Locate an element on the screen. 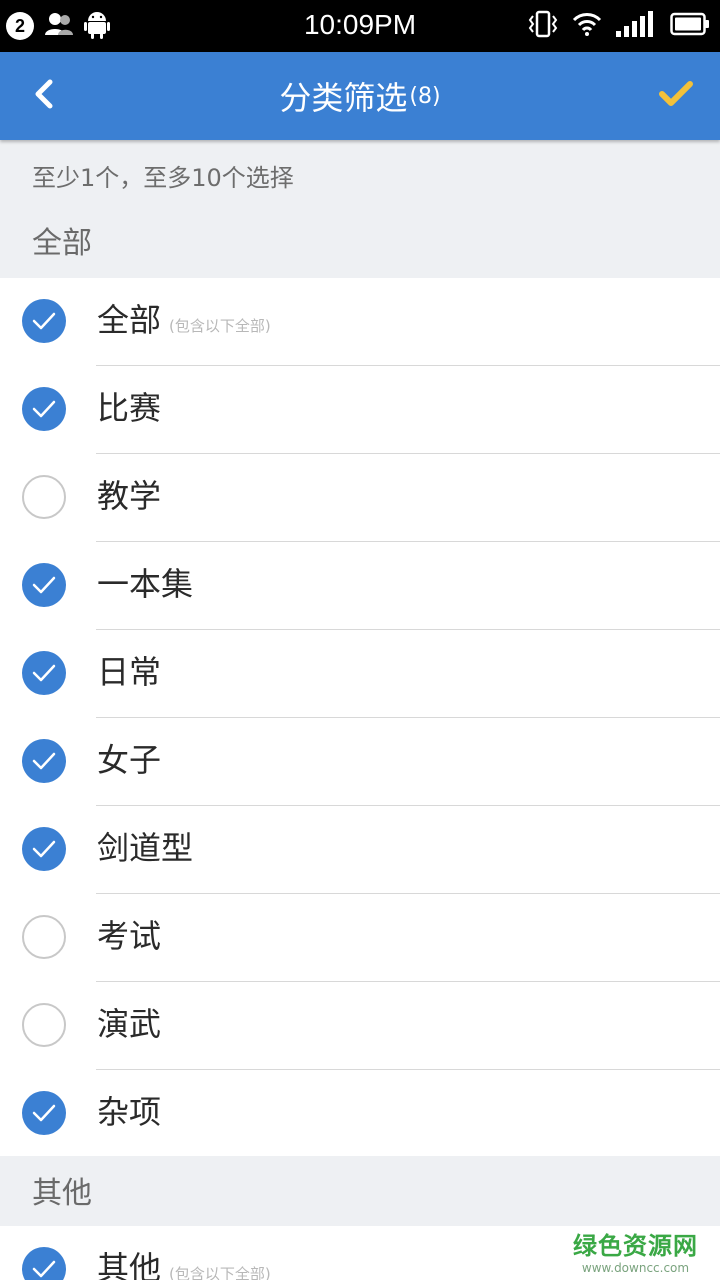 The width and height of the screenshot is (720, 1280). list-item-text: 剑道型 is located at coordinates (145, 848).